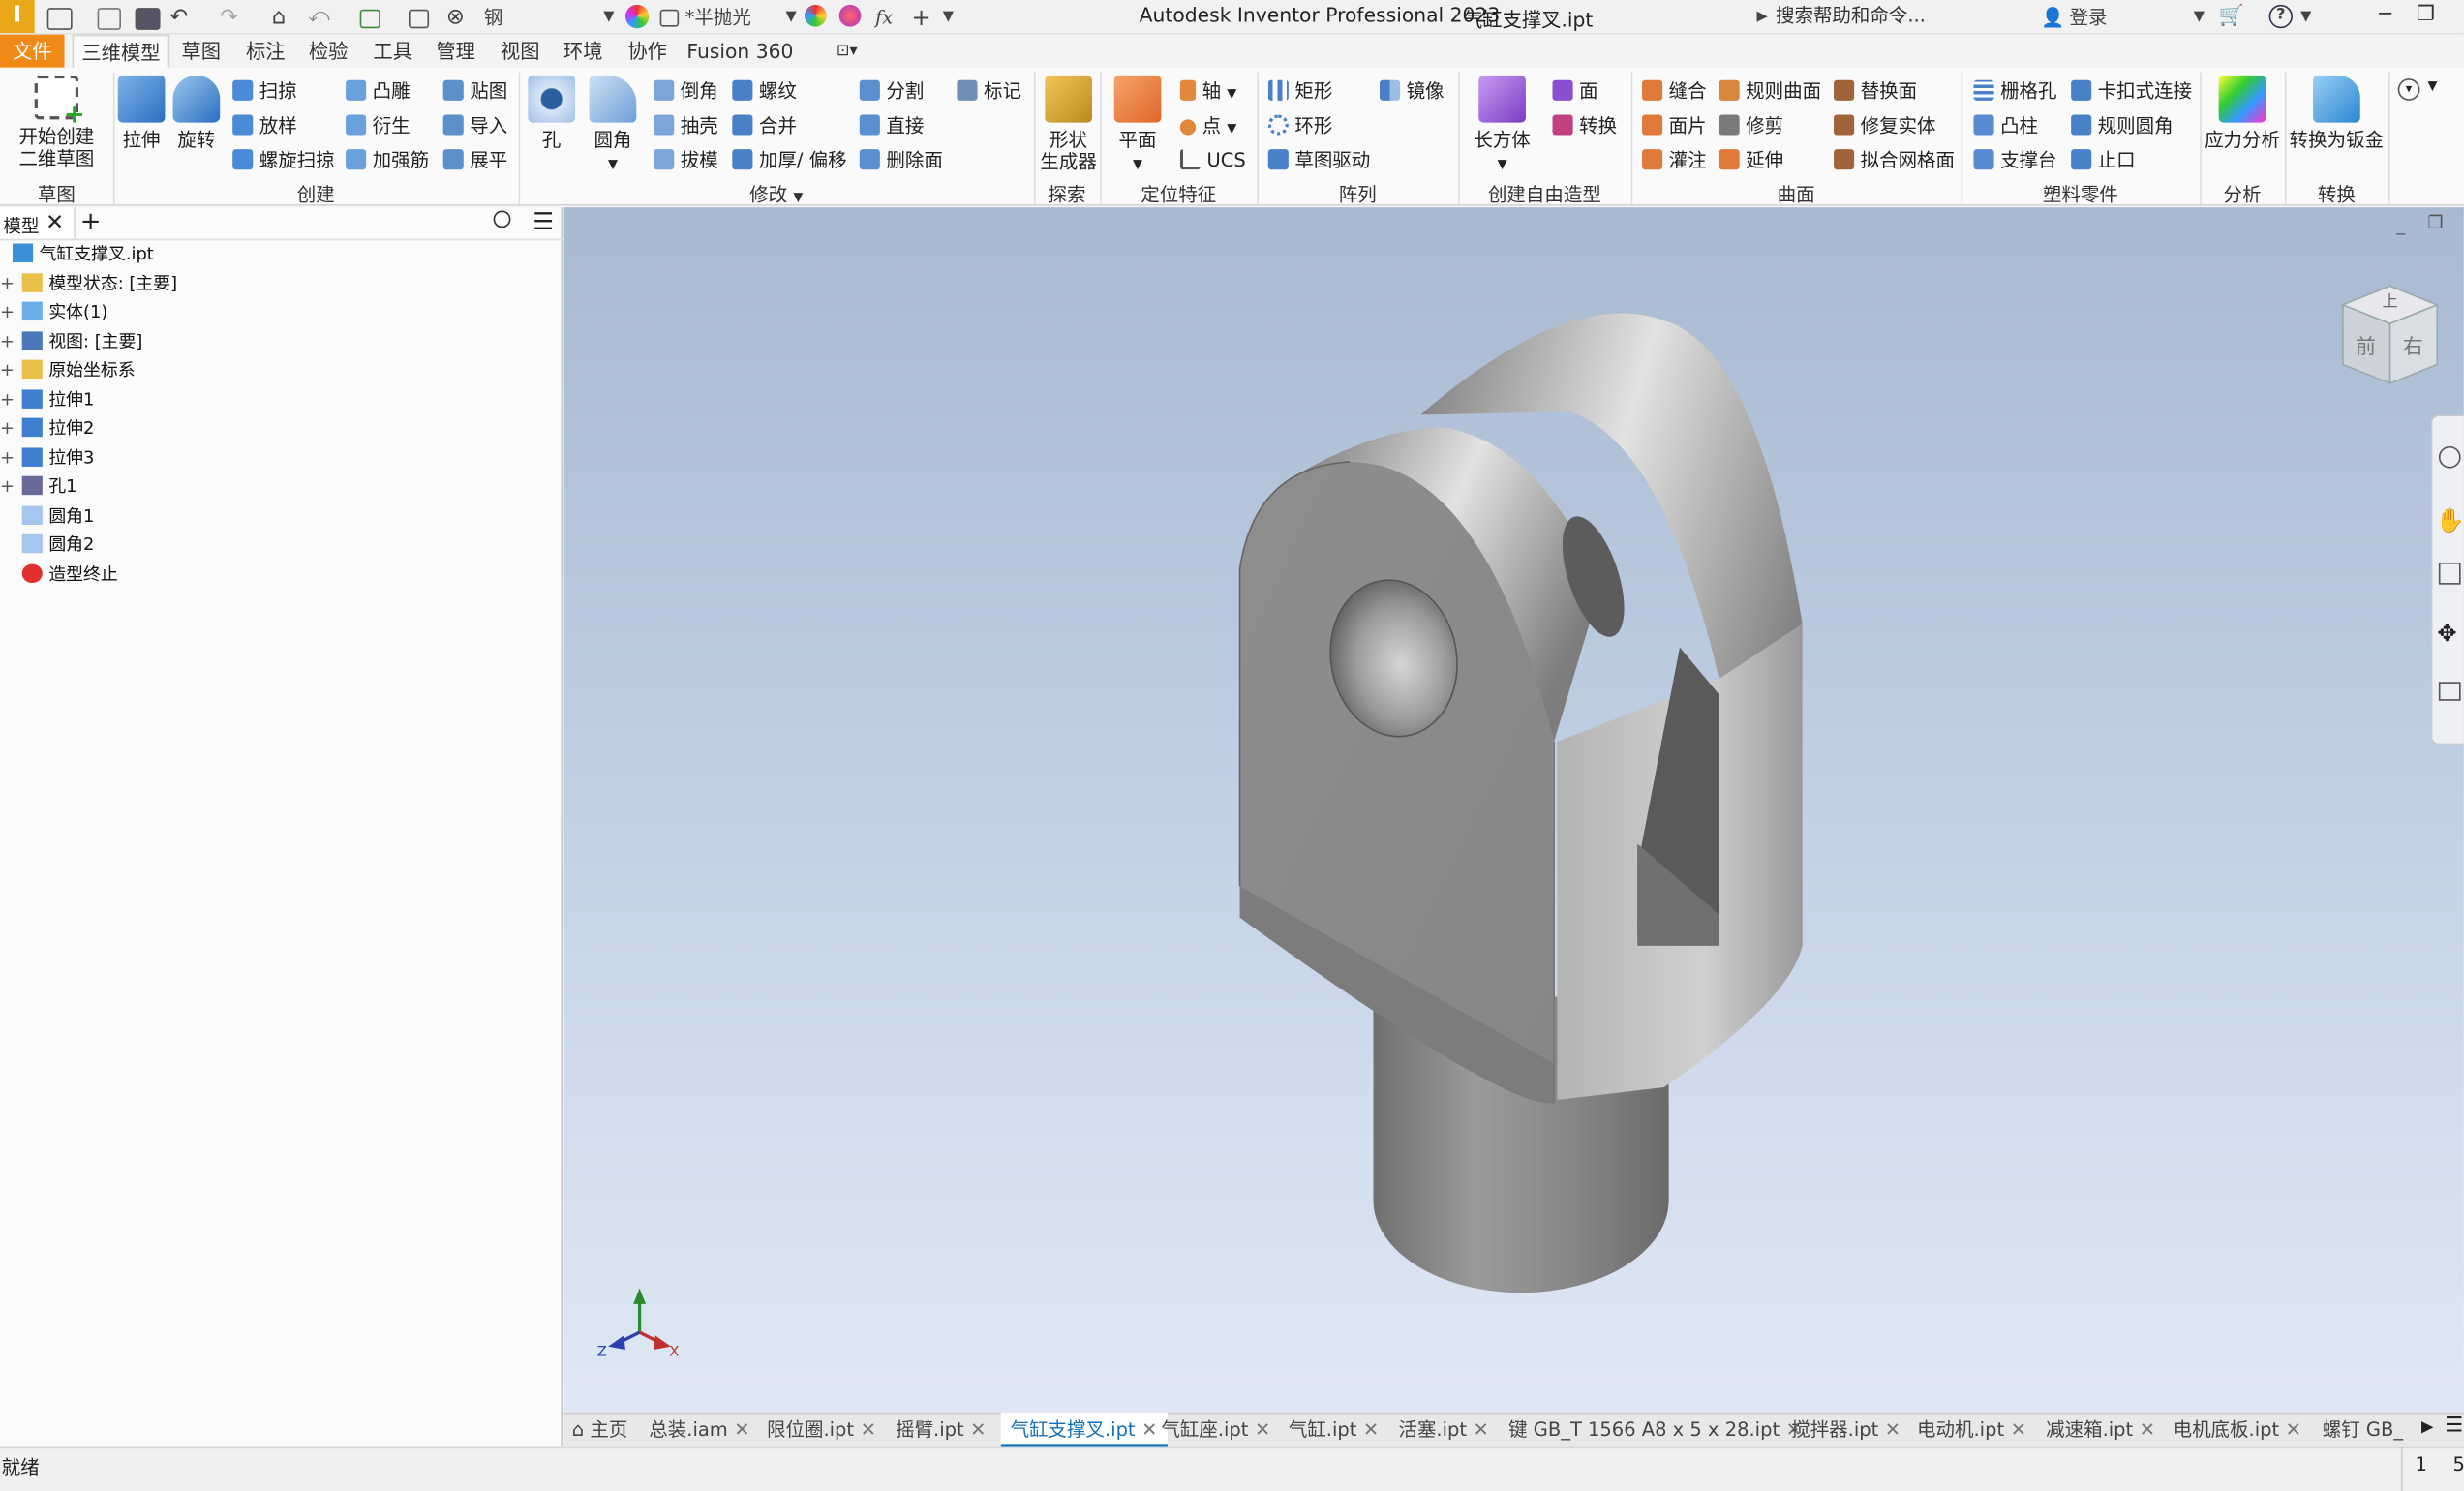  Describe the element at coordinates (47, 546) in the screenshot. I see `tree-node: 圆角2` at that location.